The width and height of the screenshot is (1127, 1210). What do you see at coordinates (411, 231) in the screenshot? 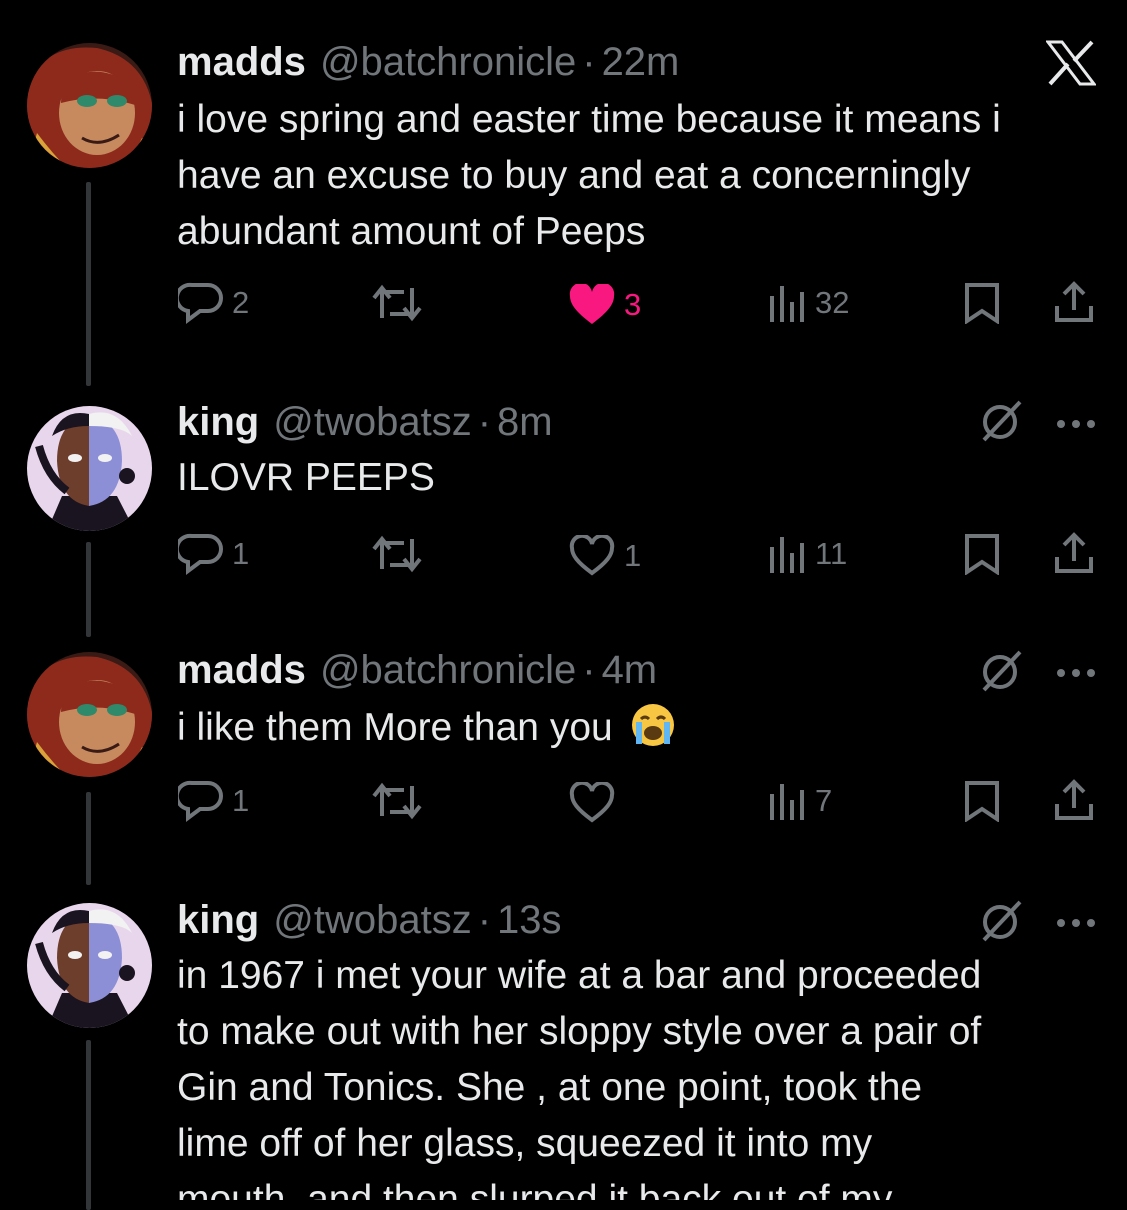
I see `tweet-text-line: abundant amount of Peeps` at bounding box center [411, 231].